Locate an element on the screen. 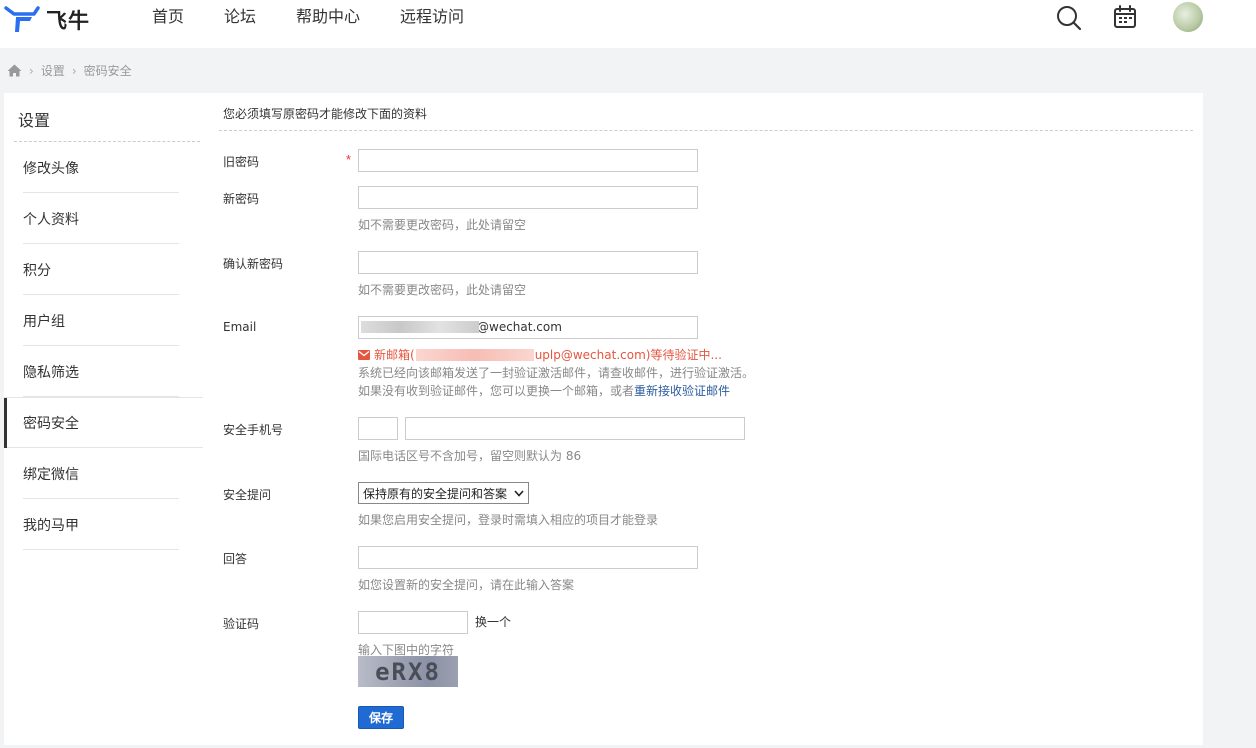  avatar is located at coordinates (1188, 17).